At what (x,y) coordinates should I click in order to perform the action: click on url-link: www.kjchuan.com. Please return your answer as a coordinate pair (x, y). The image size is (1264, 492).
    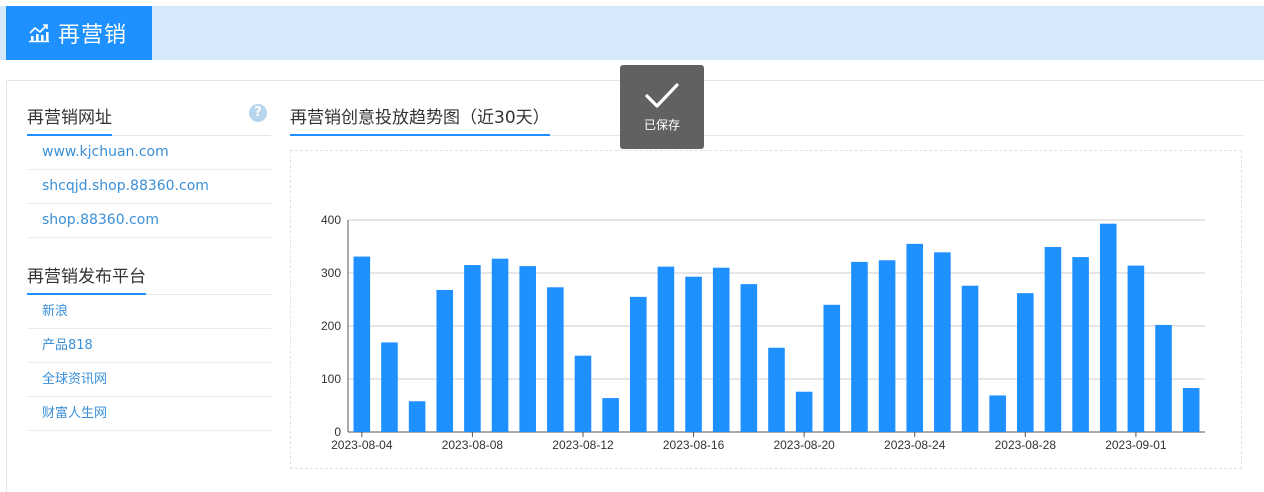
    Looking at the image, I should click on (149, 152).